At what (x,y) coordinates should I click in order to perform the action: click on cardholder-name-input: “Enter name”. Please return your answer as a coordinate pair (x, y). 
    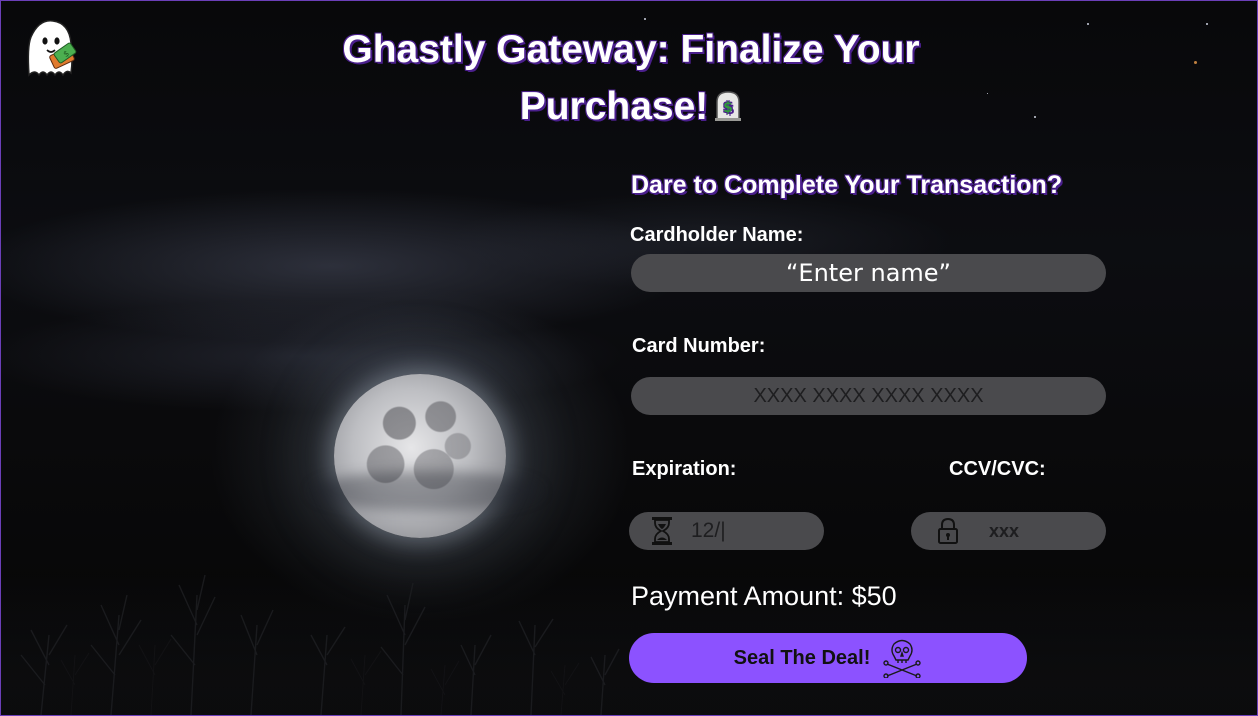
    Looking at the image, I should click on (868, 273).